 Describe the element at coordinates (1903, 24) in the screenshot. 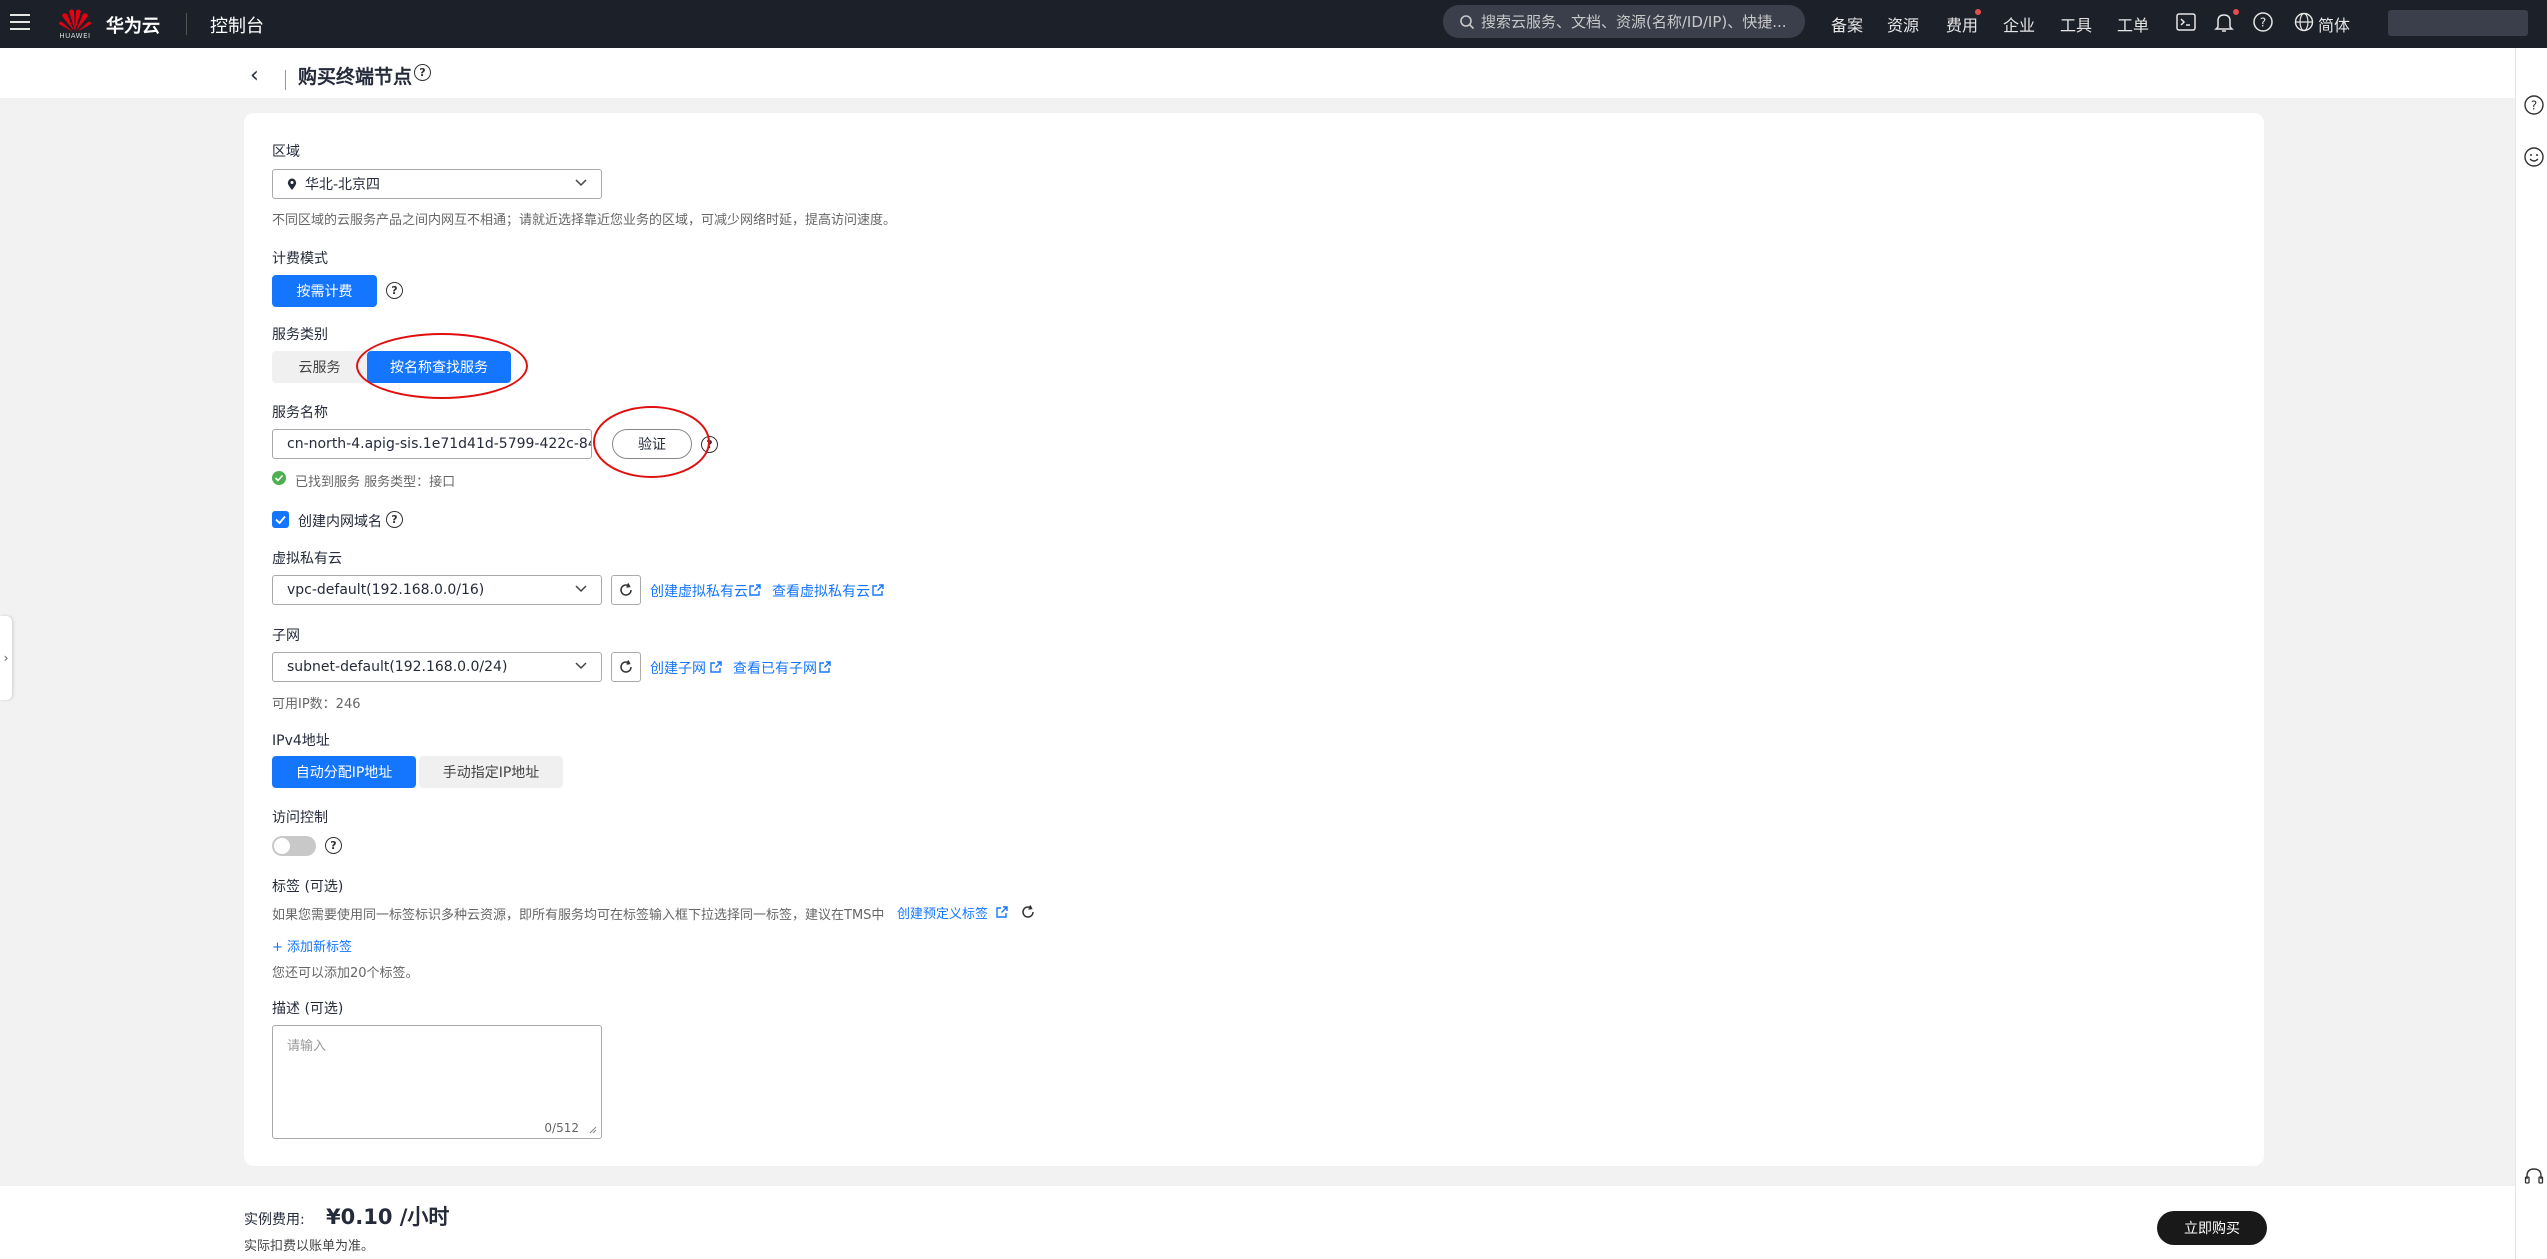

I see `nav-resources: 资源` at that location.